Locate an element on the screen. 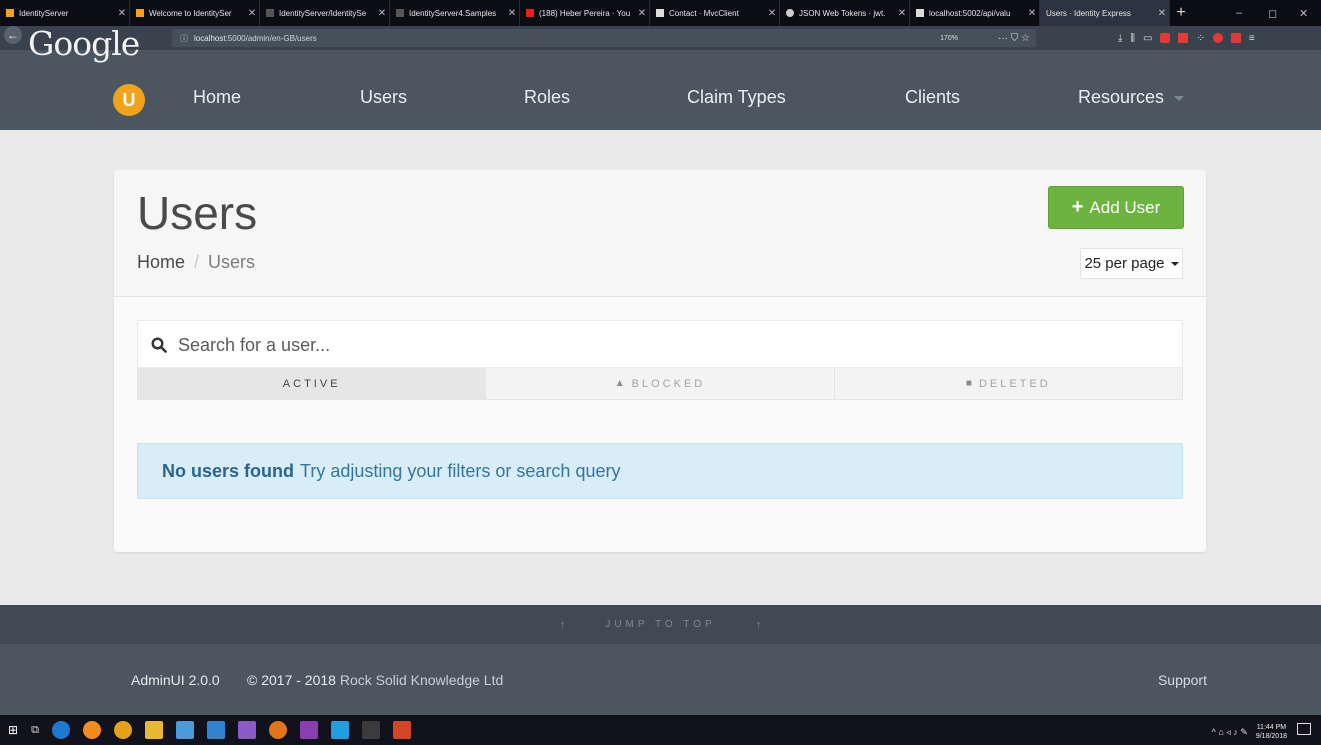  notifications-icon is located at coordinates (1304, 729).